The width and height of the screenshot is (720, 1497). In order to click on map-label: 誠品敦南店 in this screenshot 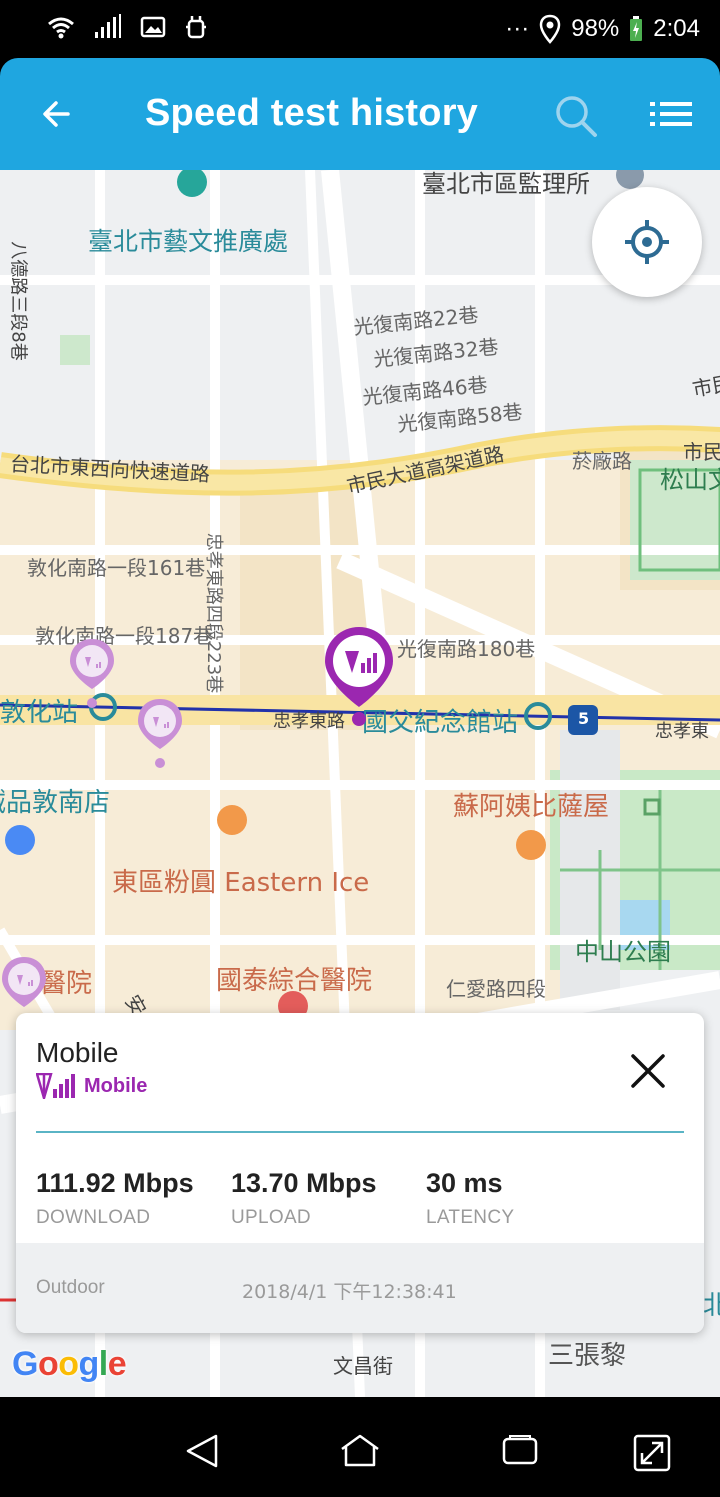, I will do `click(55, 803)`.